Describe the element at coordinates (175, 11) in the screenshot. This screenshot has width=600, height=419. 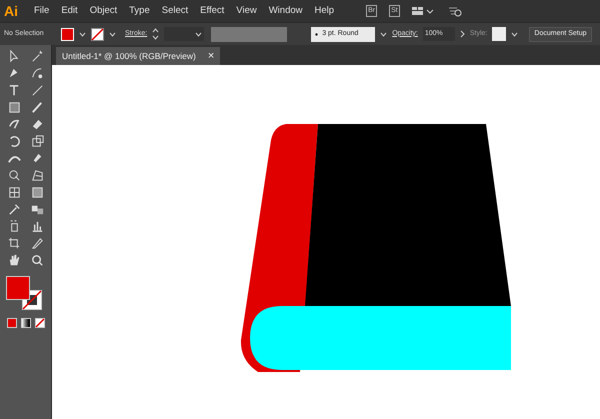
I see `menu-item: Select` at that location.